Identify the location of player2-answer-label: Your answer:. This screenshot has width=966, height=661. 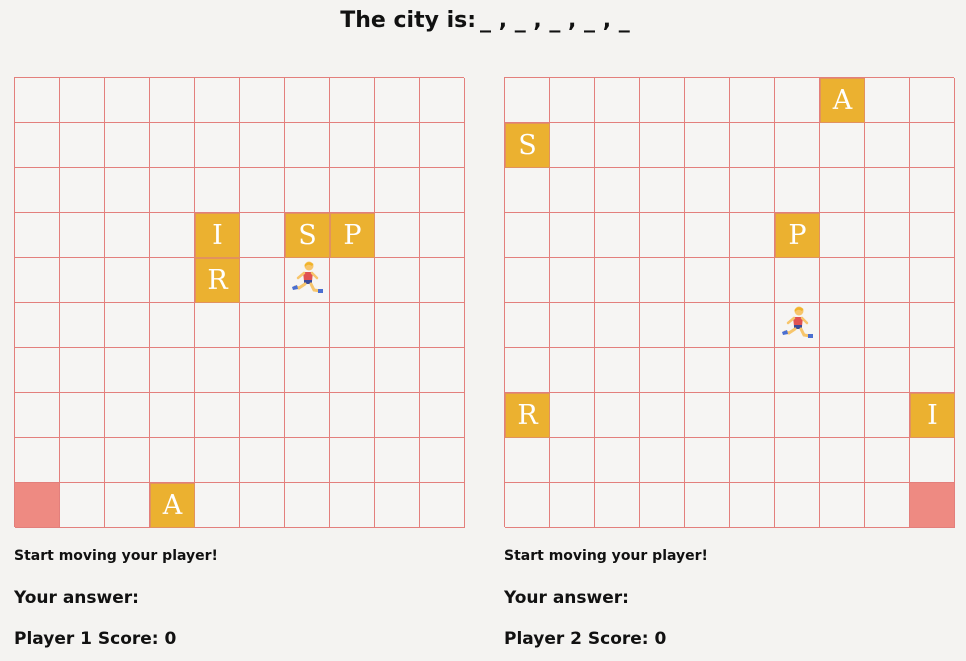
(566, 598).